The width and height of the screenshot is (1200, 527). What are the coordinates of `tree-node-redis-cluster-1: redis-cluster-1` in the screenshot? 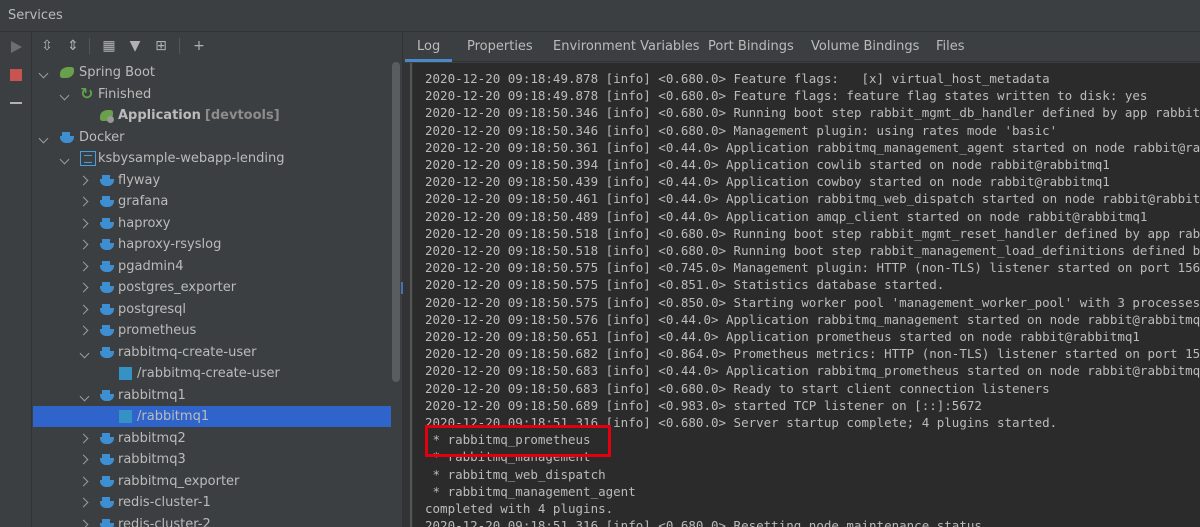 It's located at (212, 502).